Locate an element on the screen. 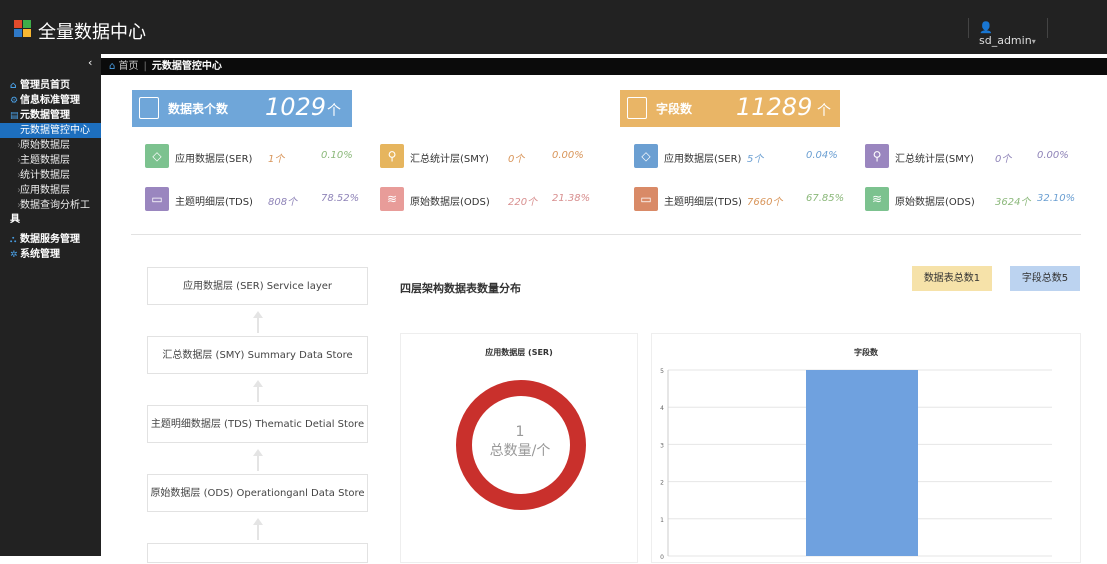 This screenshot has height=564, width=1107. sidebar-item-data-service: ⛬ 数据服务管理 is located at coordinates (50, 239).